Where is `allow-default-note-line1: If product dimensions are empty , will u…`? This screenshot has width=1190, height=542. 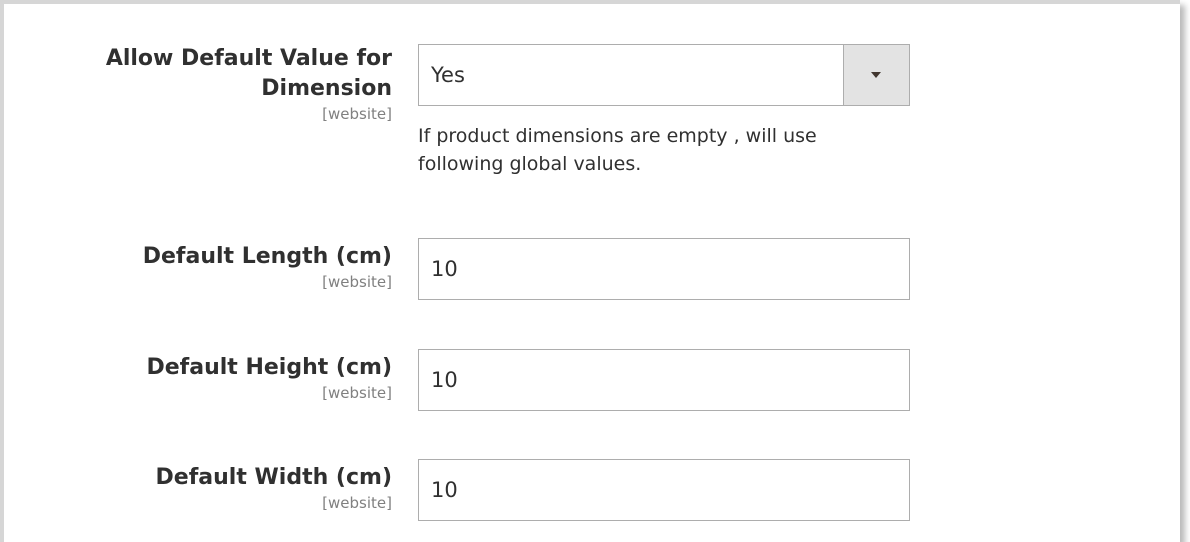
allow-default-note-line1: If product dimensions are empty , will u… is located at coordinates (617, 136).